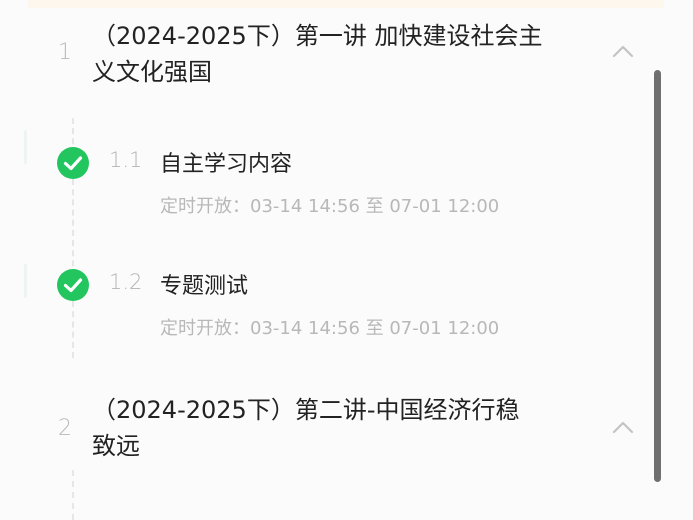 Image resolution: width=693 pixels, height=520 pixels. Describe the element at coordinates (226, 162) in the screenshot. I see `section-title: 自主学习内容` at that location.